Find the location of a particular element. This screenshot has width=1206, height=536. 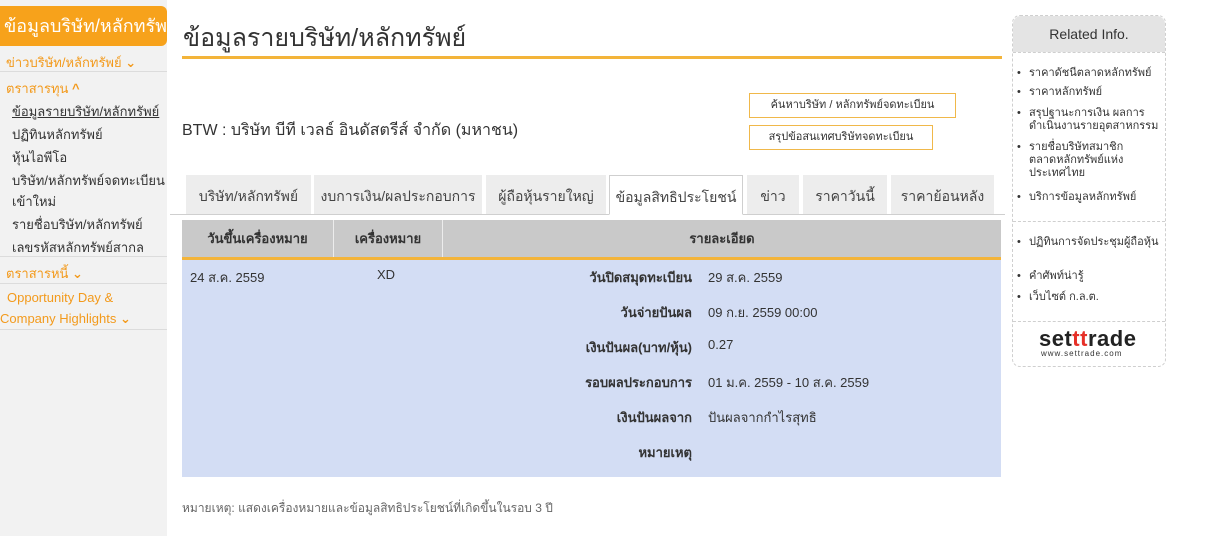

company-summary-button: สรุปข้อสนเทศบริษัทจดทะเบียน is located at coordinates (841, 137).